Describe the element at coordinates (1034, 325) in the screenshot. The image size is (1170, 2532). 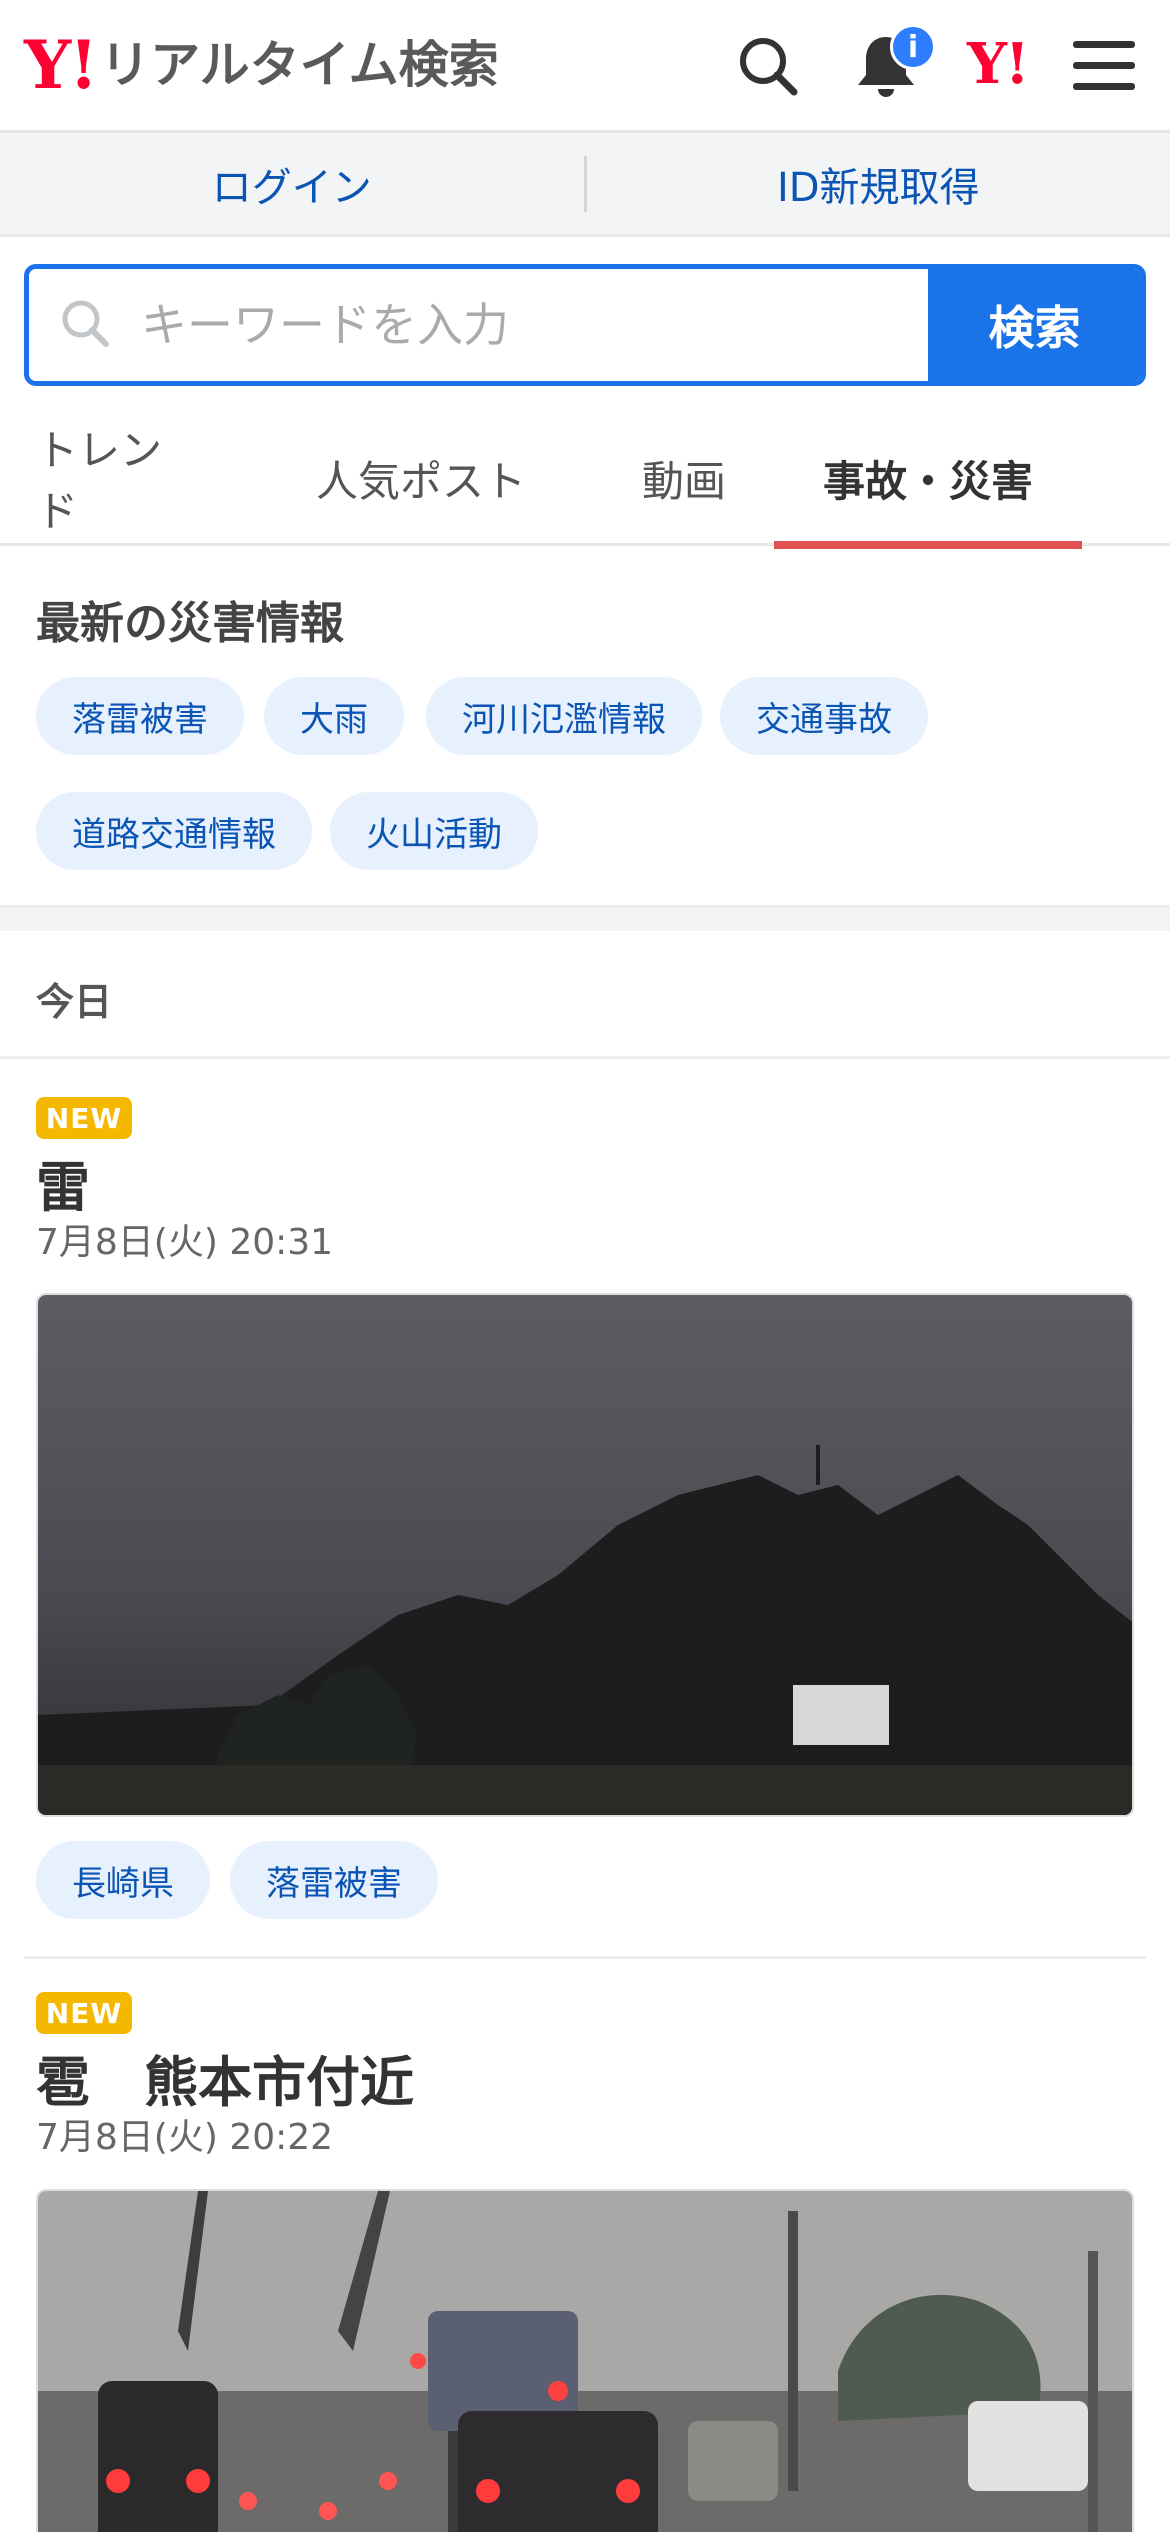
I see `search-button: 検索` at that location.